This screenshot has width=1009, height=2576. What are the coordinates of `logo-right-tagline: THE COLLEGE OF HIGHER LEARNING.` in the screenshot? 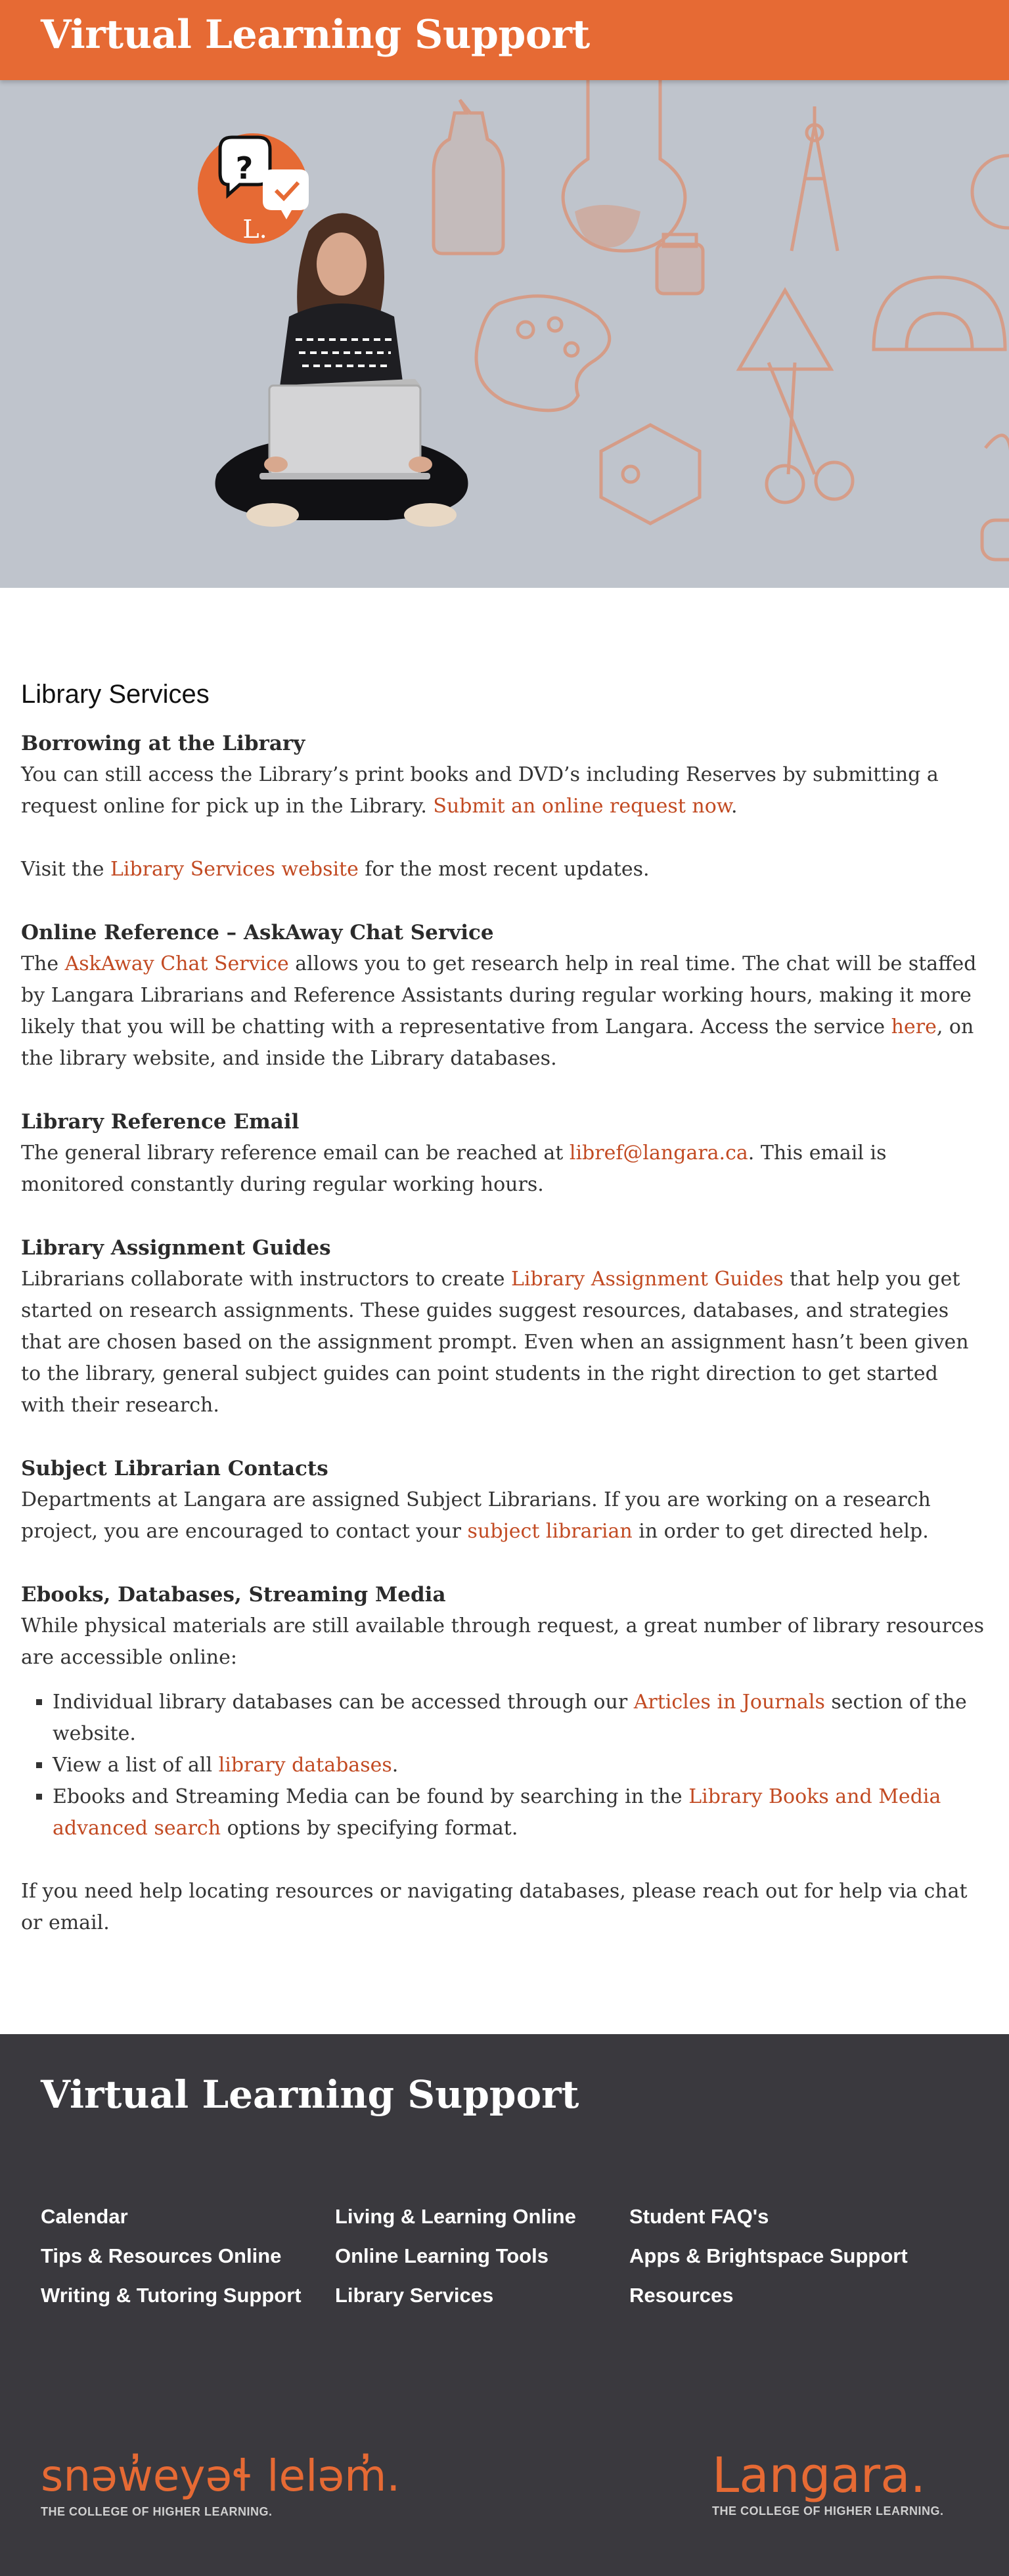 It's located at (828, 2511).